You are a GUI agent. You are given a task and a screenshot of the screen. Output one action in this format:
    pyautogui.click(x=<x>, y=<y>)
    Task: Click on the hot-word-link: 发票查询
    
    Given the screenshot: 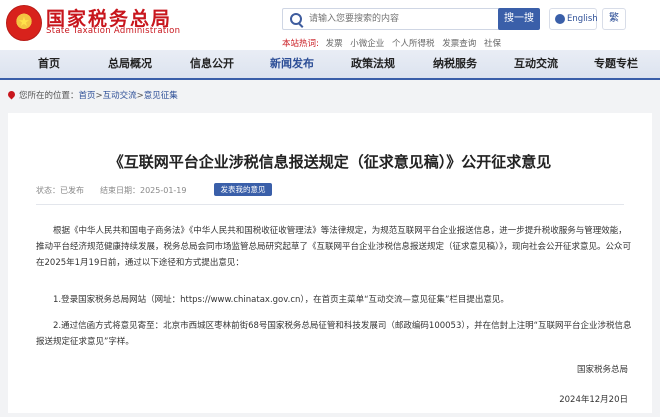 What is the action you would take?
    pyautogui.click(x=459, y=44)
    